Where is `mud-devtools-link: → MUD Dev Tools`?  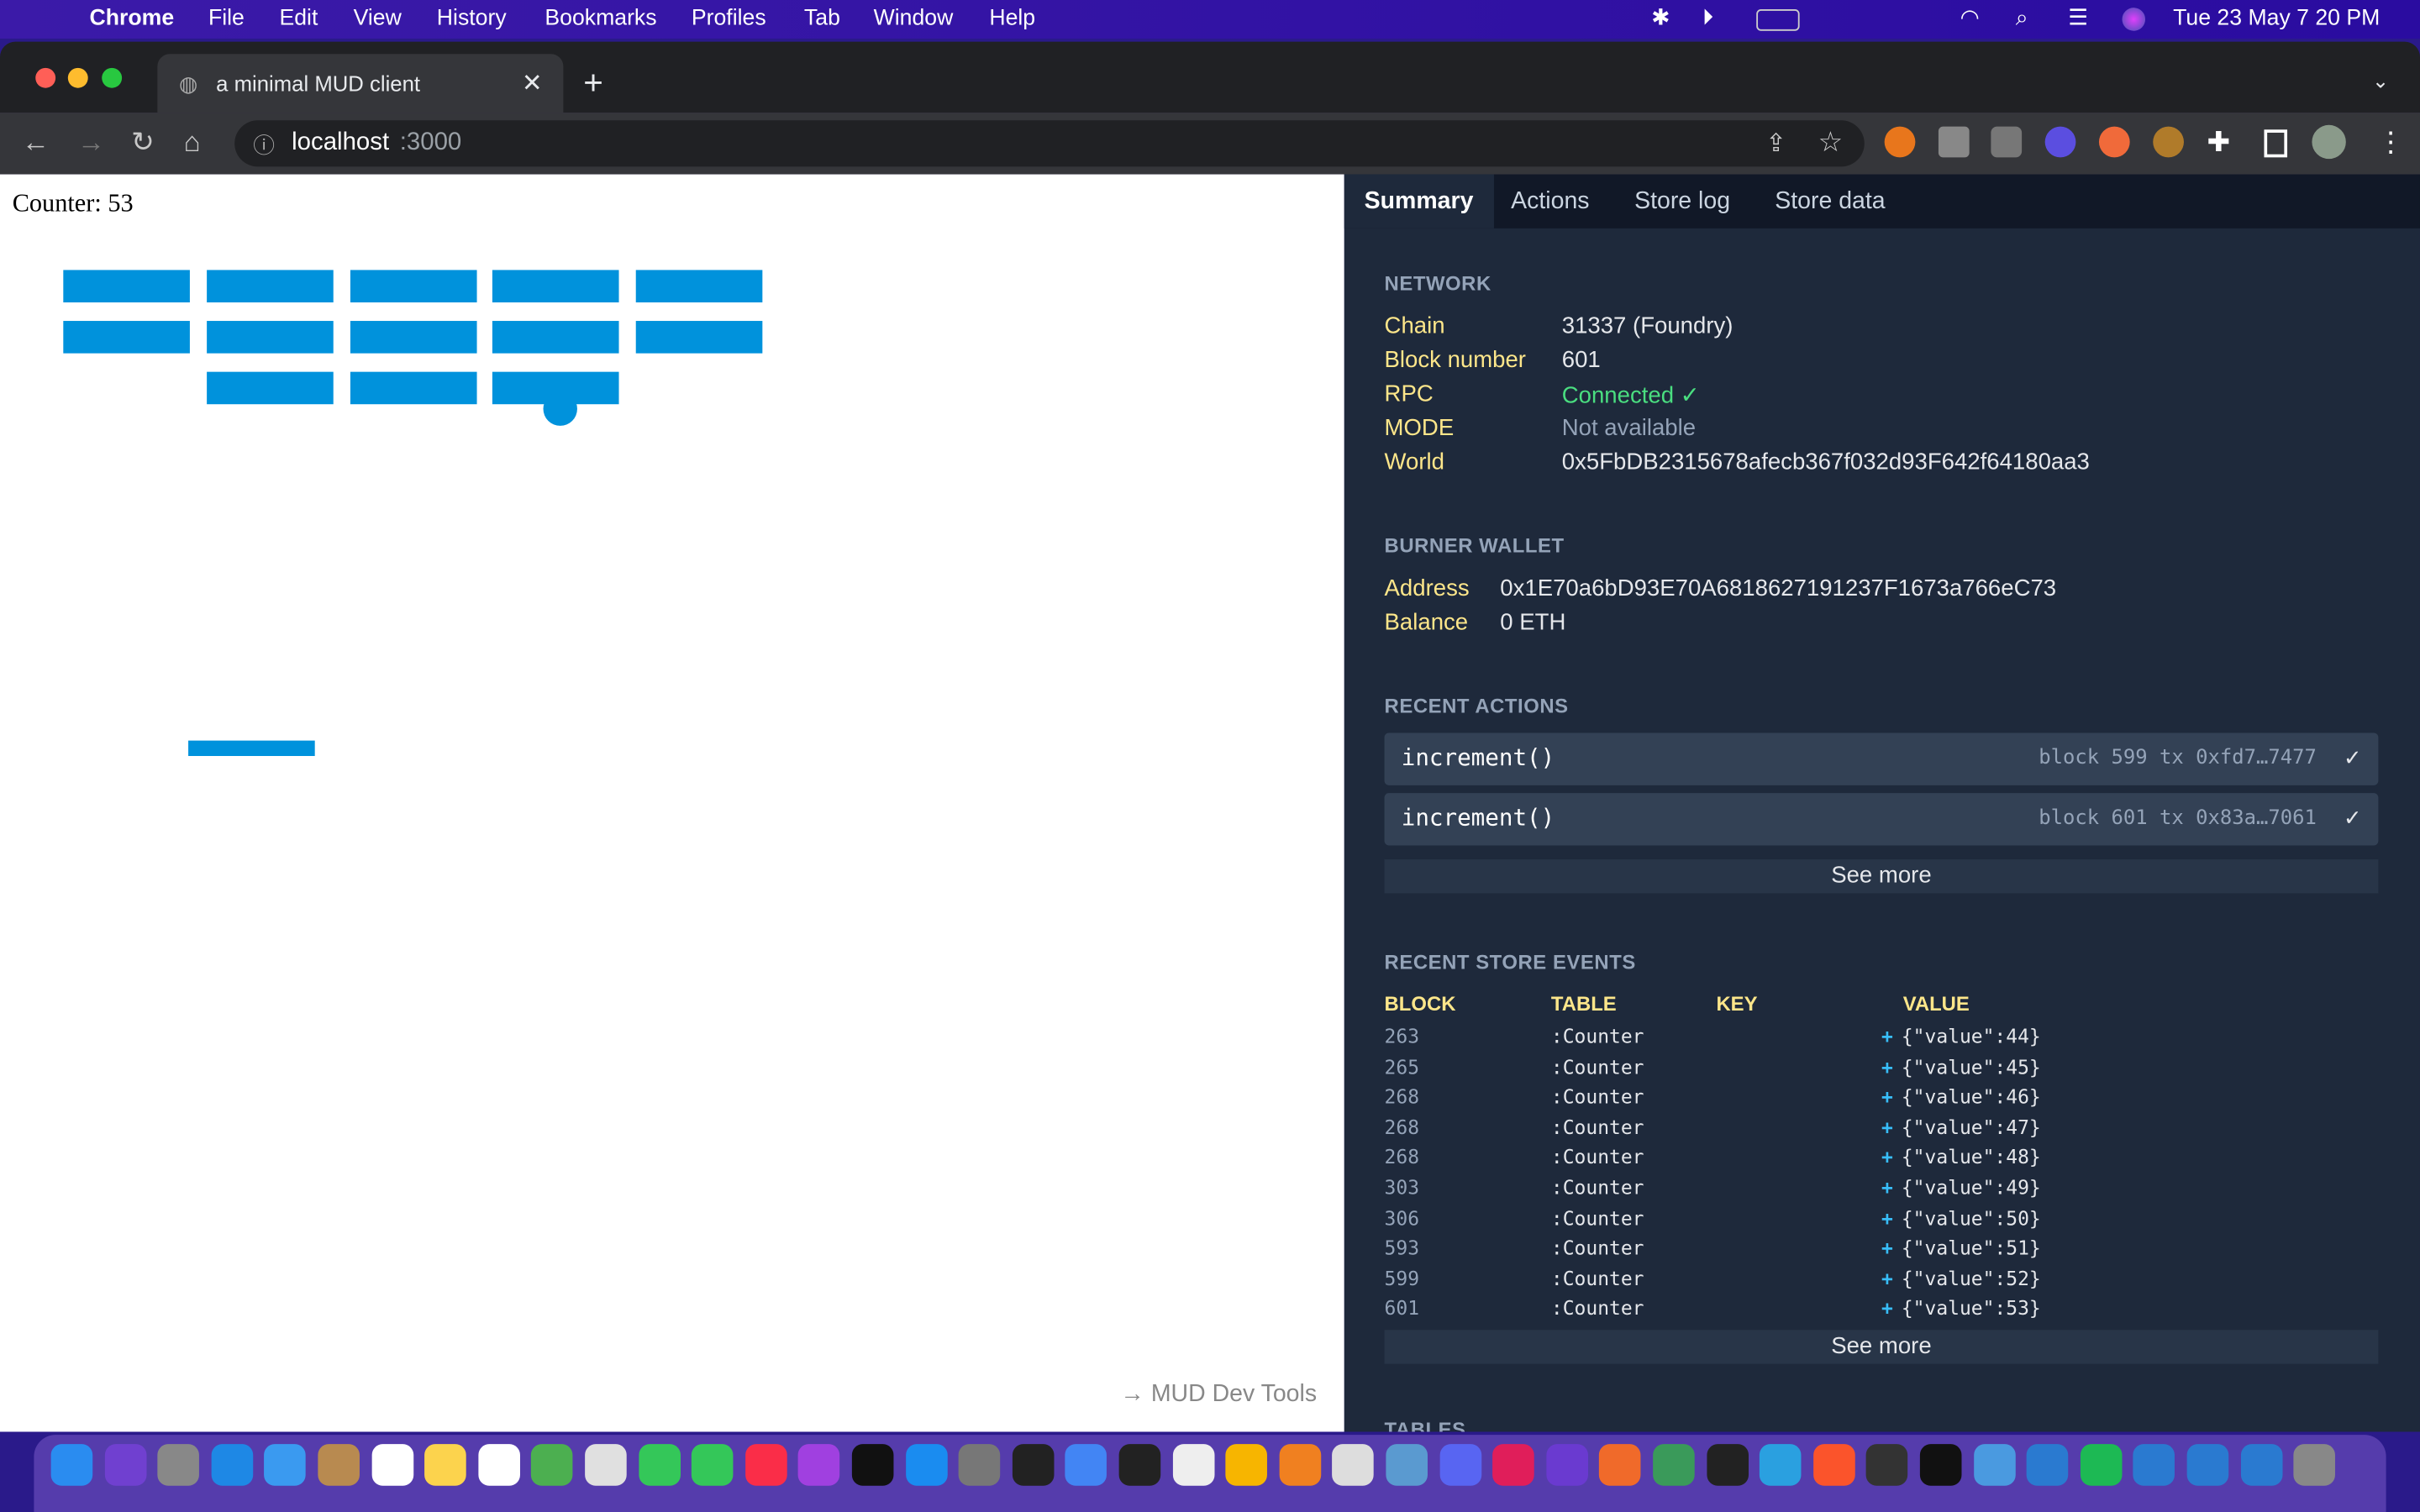
mud-devtools-link: → MUD Dev Tools is located at coordinates (1218, 1395).